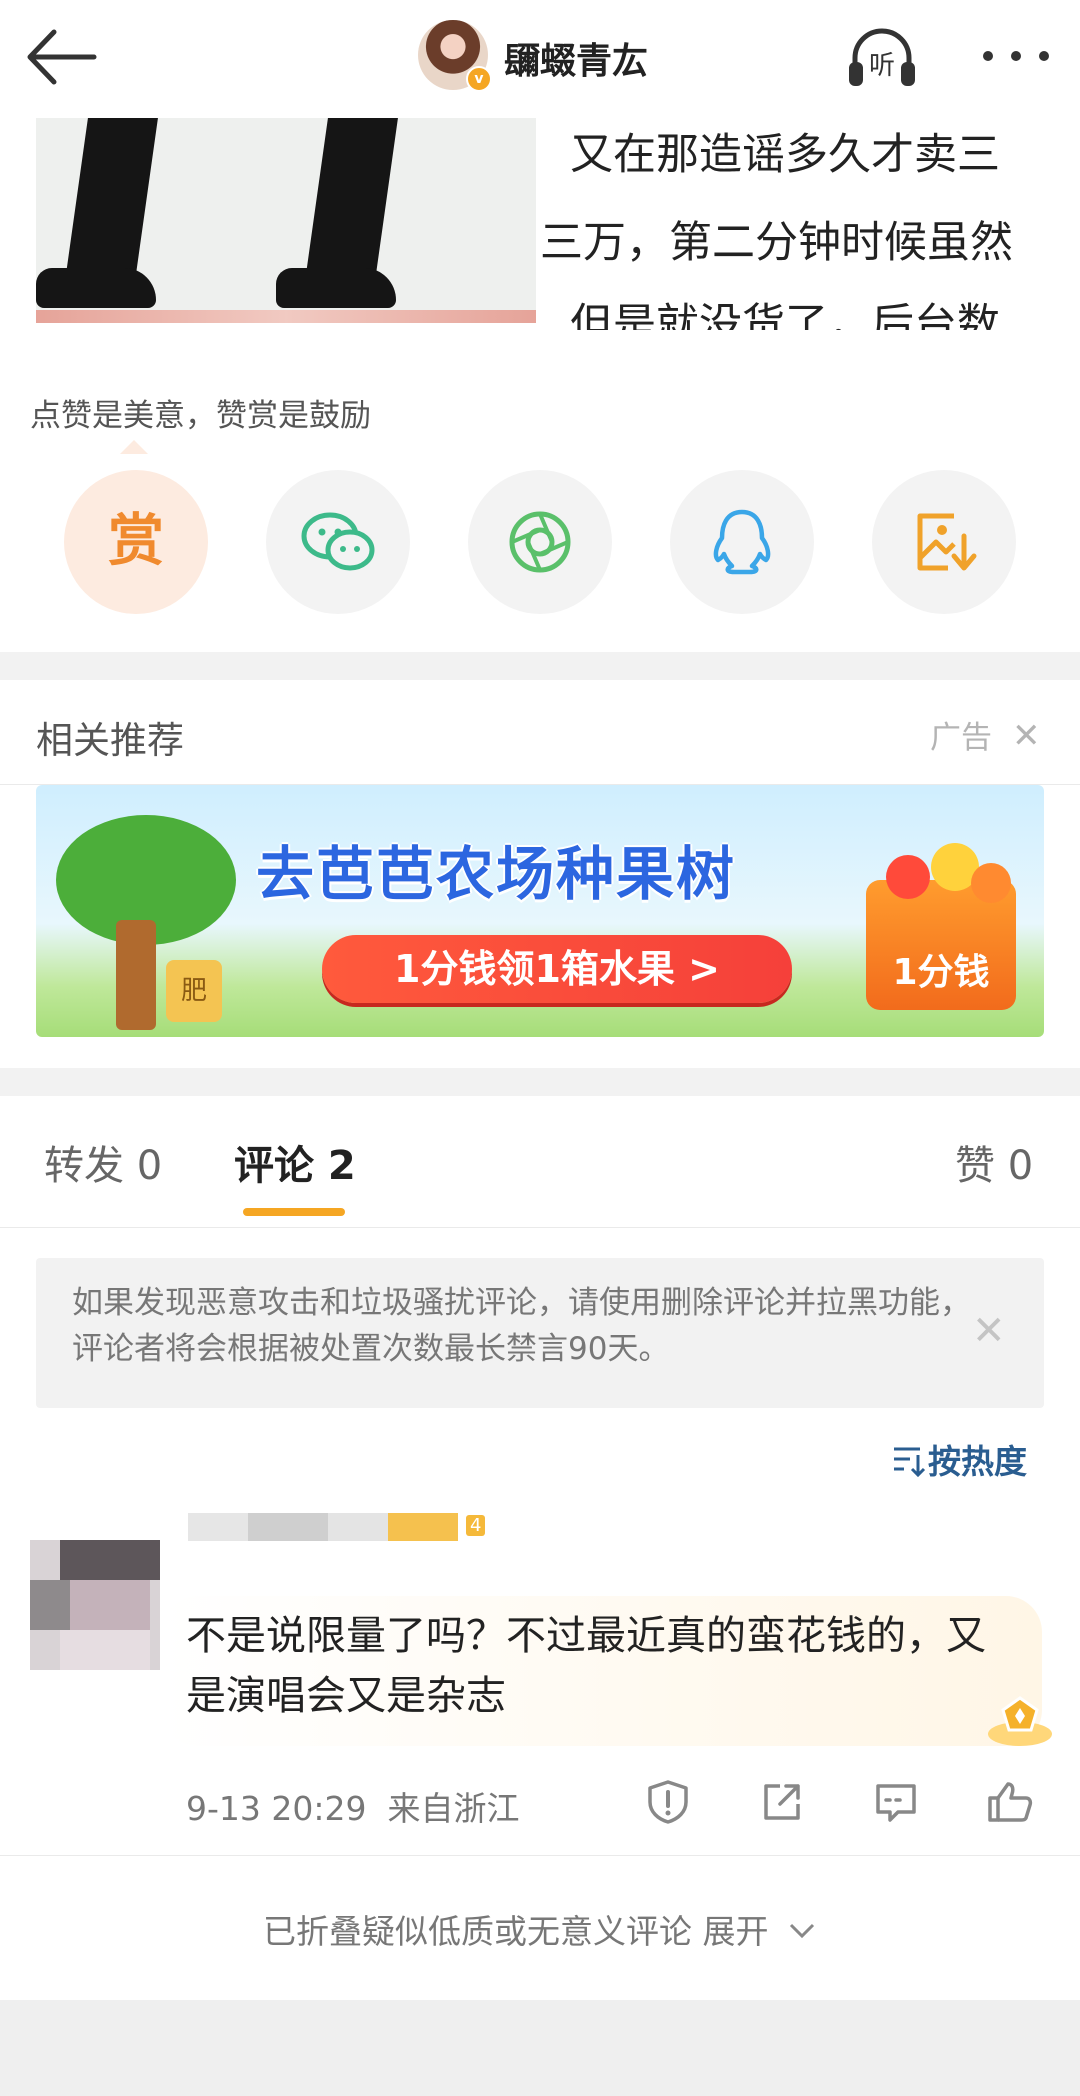  Describe the element at coordinates (994, 1162) in the screenshot. I see `tab-like: 赞 0` at that location.